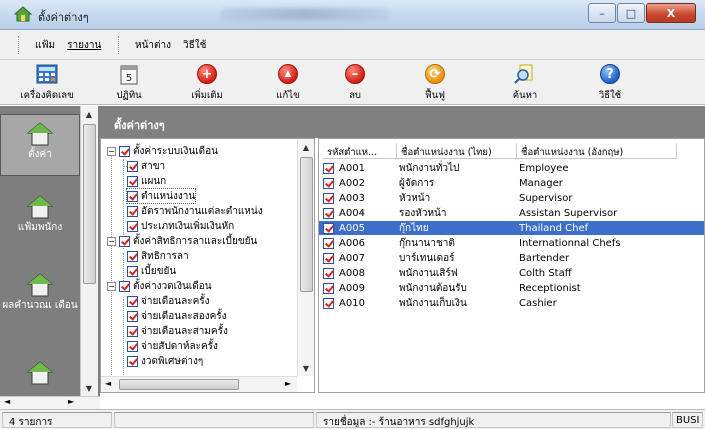 This screenshot has height=429, width=705. What do you see at coordinates (511, 243) in the screenshot?
I see `table-row: A006 กุ๊กนานาชาติ Internationnal Chefs` at bounding box center [511, 243].